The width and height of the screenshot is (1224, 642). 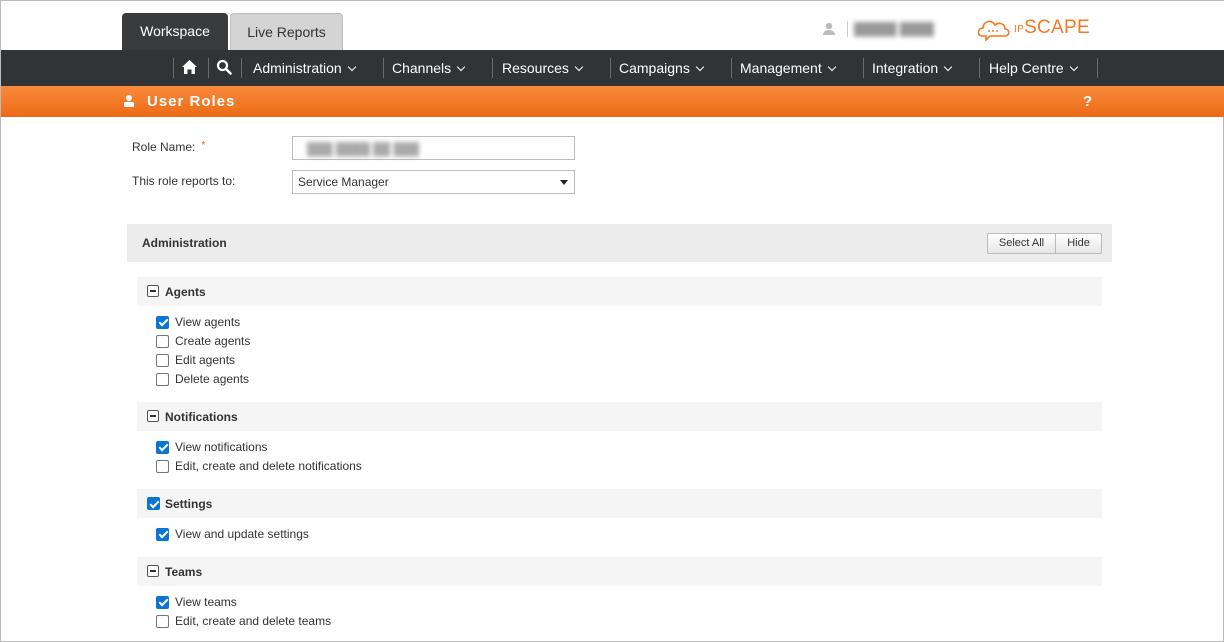 I want to click on logo-name: SCAPE, so click(x=1057, y=27).